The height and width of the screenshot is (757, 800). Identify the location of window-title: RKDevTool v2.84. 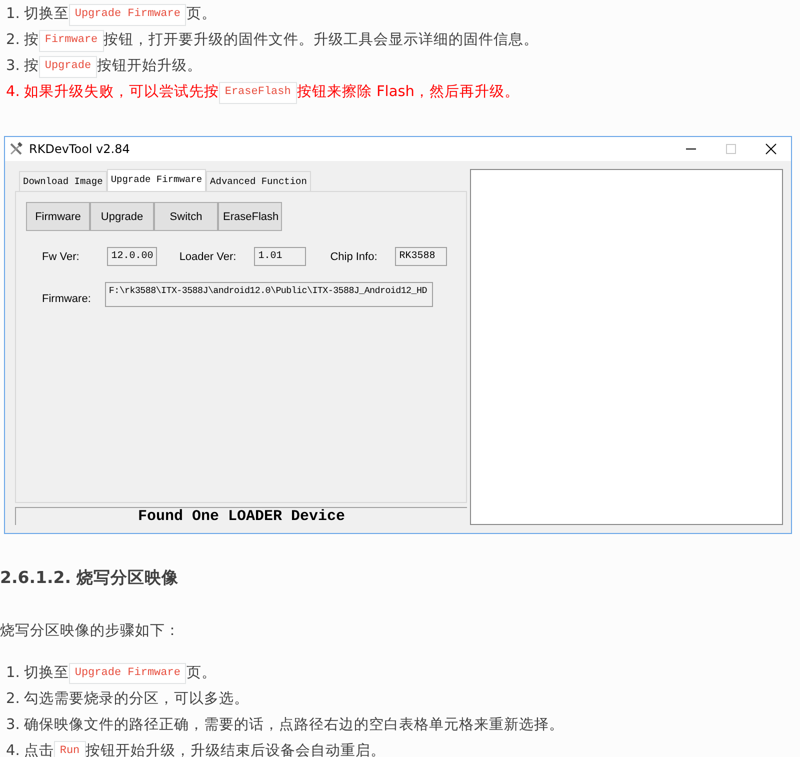
(79, 149).